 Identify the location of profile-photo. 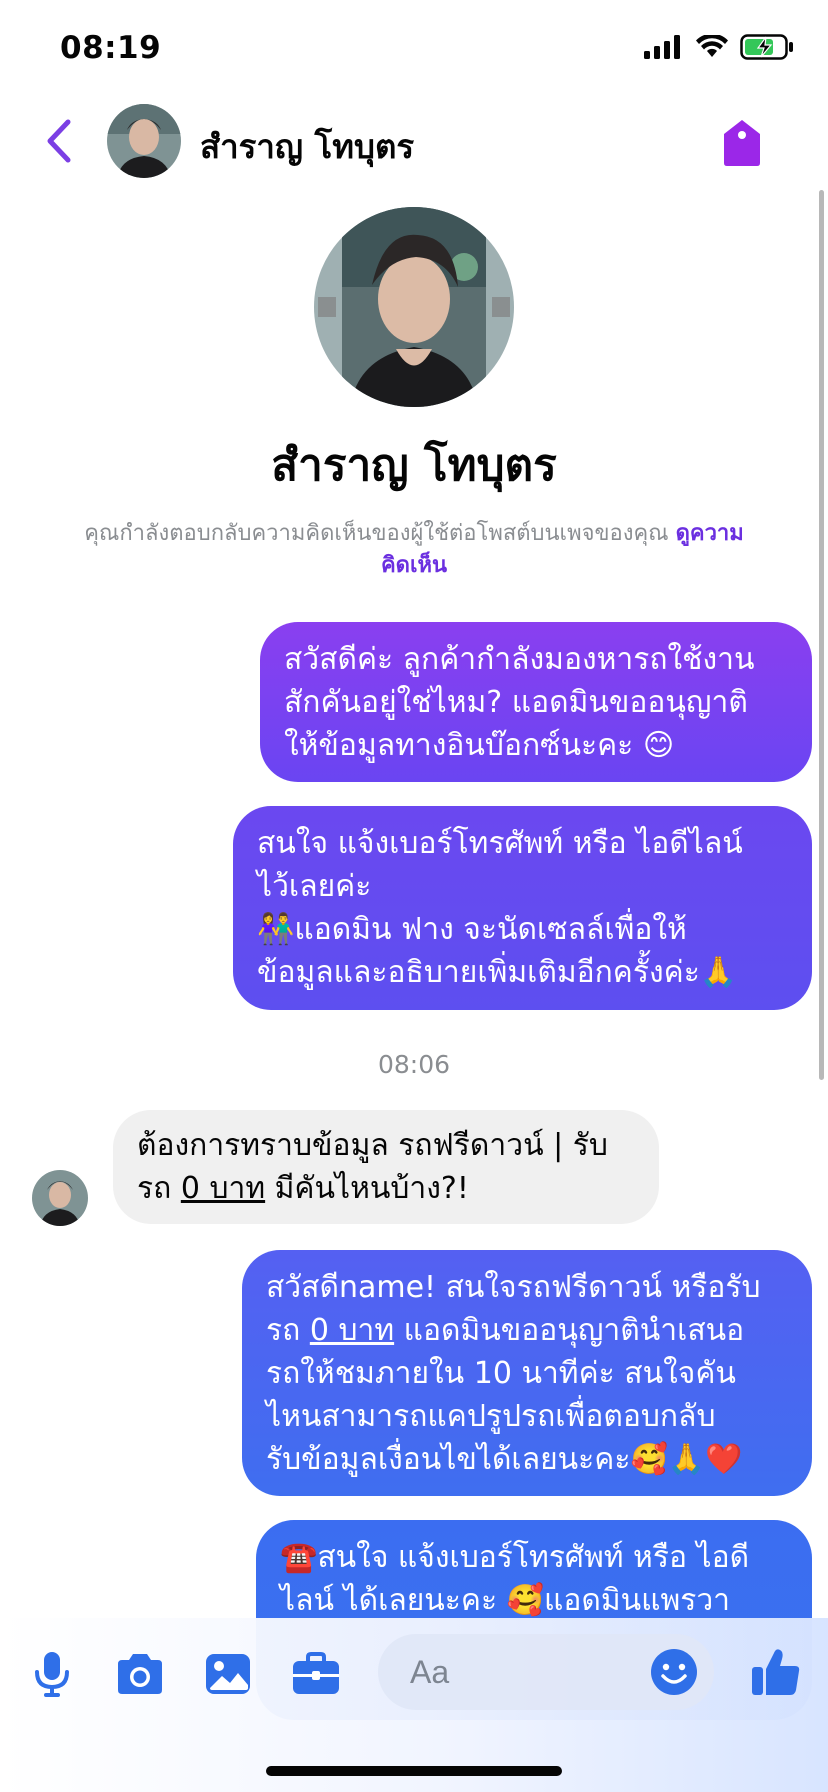
(414, 307).